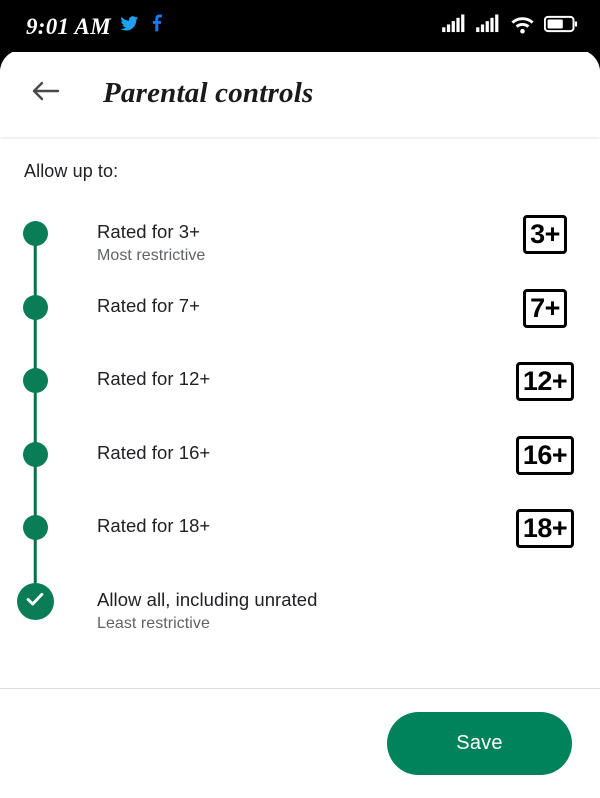  I want to click on badge-slot: 18+, so click(545, 528).